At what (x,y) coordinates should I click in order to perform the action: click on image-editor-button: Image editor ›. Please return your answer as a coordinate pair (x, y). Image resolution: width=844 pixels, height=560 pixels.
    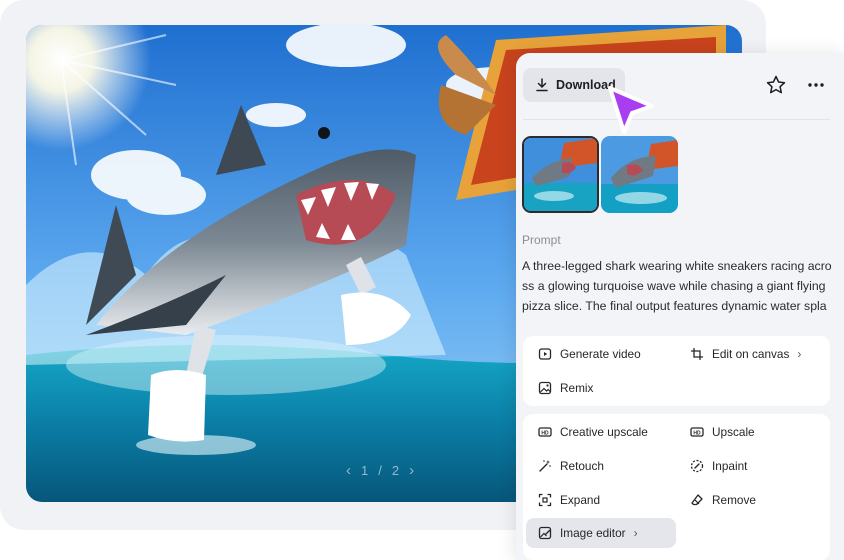
    Looking at the image, I should click on (601, 533).